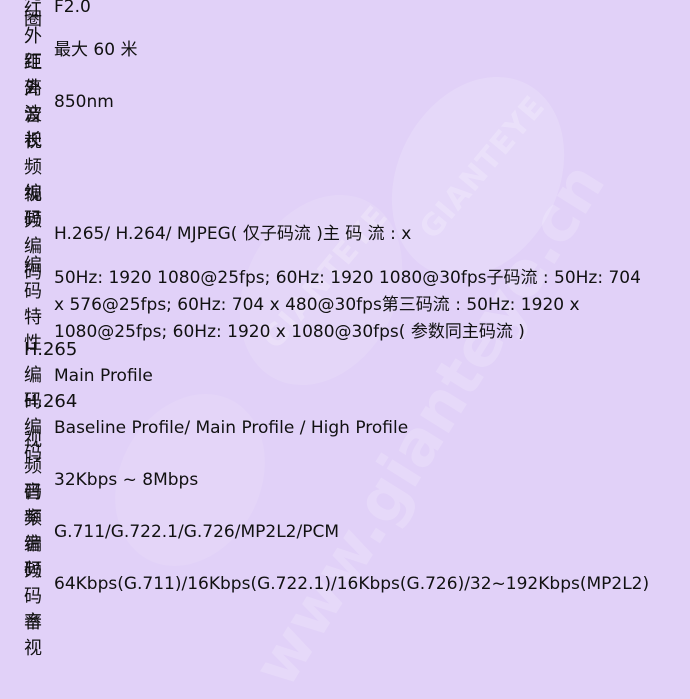 This screenshot has height=699, width=690. Describe the element at coordinates (345, 101) in the screenshot. I see `spec-row: 红外 波长 850nm` at that location.